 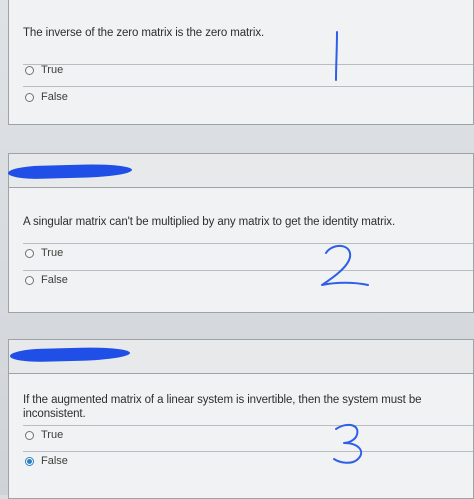 I want to click on option-true-q2: True, so click(x=44, y=253).